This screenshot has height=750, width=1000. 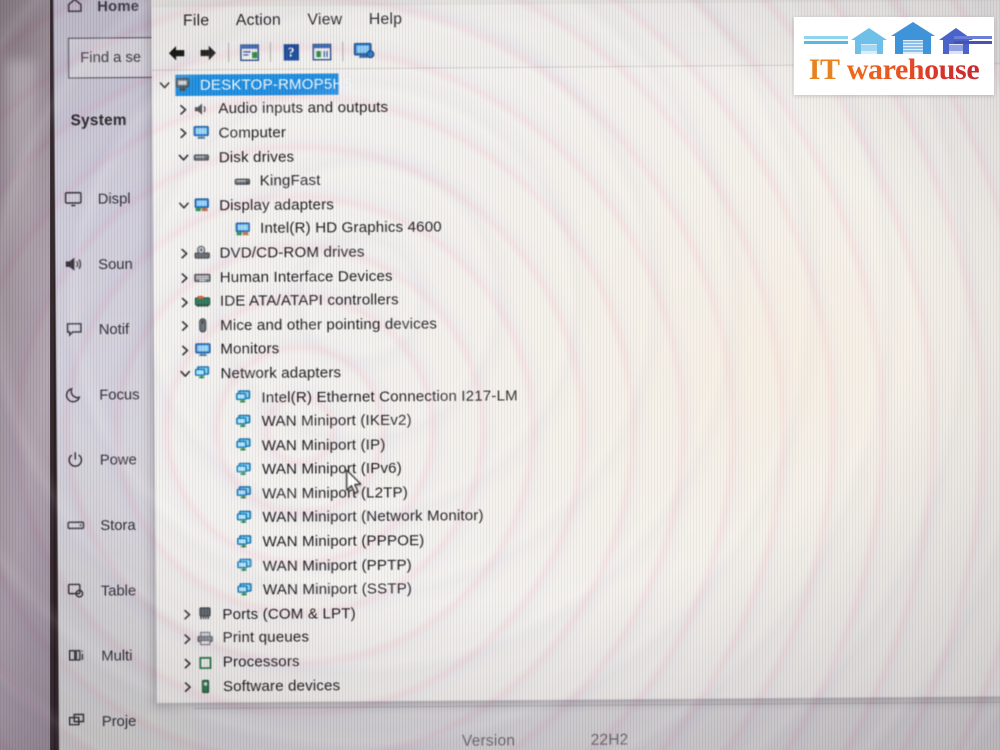 I want to click on storage-icon, so click(x=76, y=526).